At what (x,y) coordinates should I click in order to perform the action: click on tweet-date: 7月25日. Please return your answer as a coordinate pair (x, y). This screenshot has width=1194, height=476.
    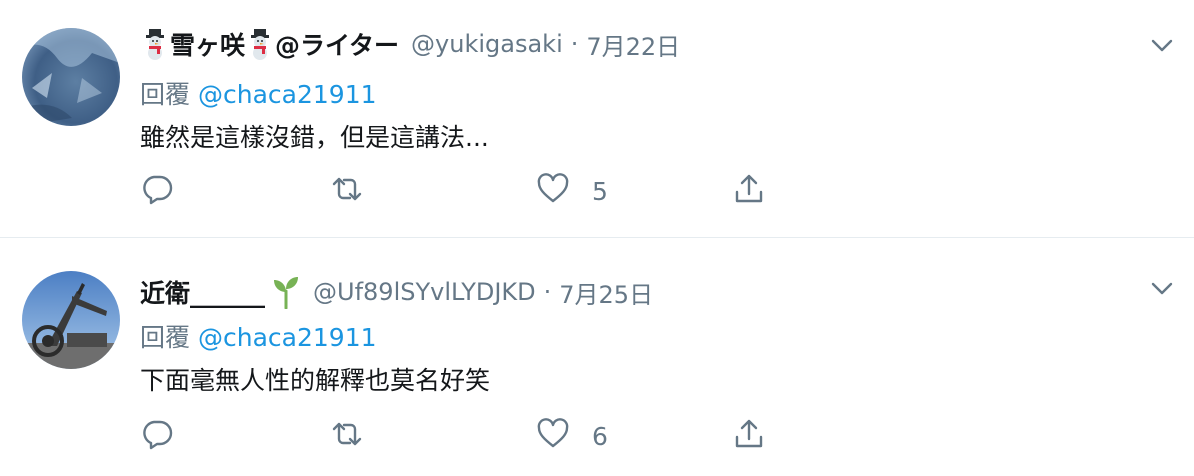
    Looking at the image, I should click on (606, 292).